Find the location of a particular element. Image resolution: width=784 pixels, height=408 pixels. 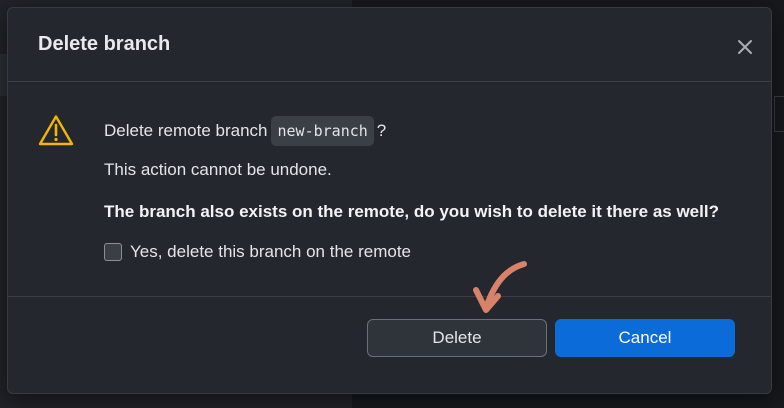

delete-remote-checkbox is located at coordinates (113, 252).